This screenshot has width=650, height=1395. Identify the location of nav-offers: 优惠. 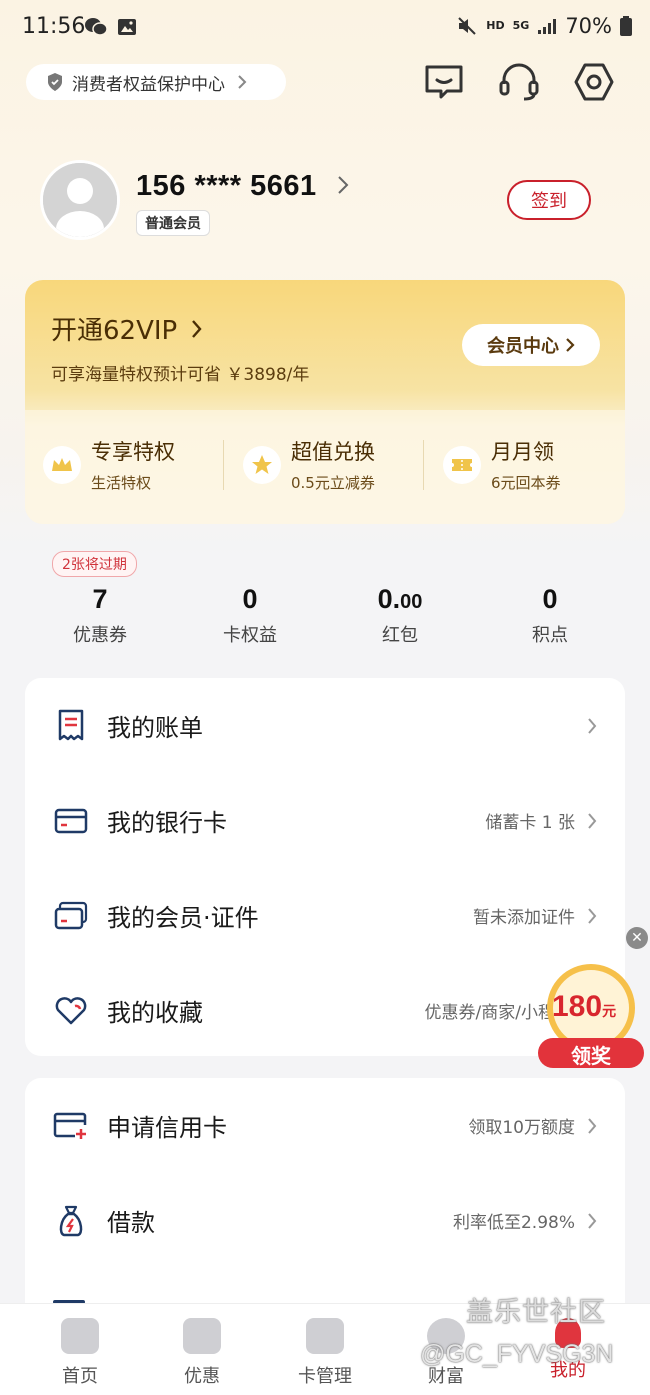
(202, 1353).